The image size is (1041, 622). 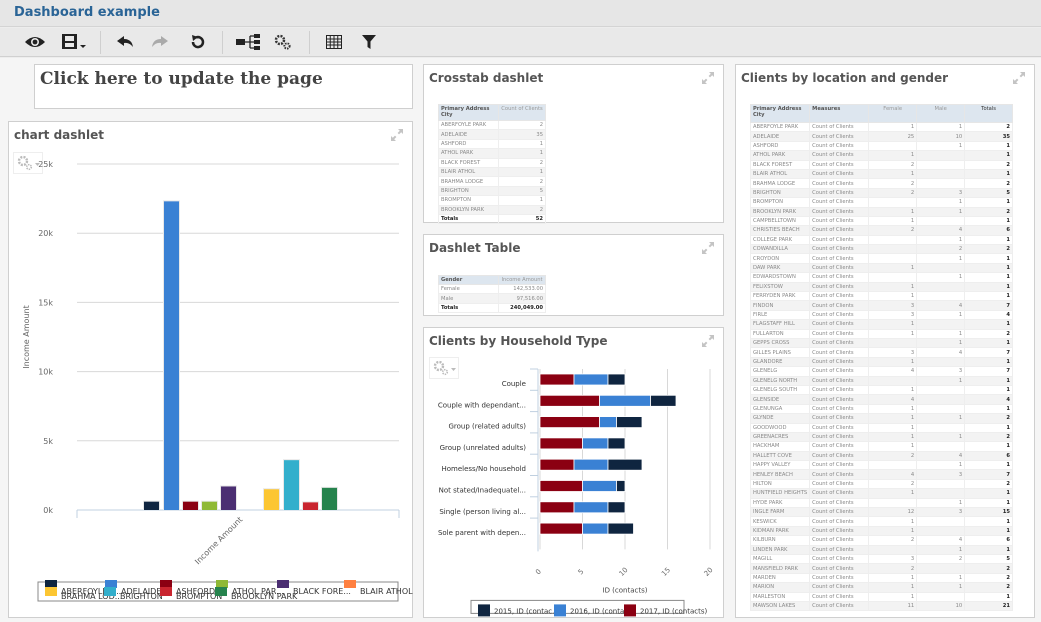 What do you see at coordinates (45, 233) in the screenshot?
I see `y-tick-label: 20k` at bounding box center [45, 233].